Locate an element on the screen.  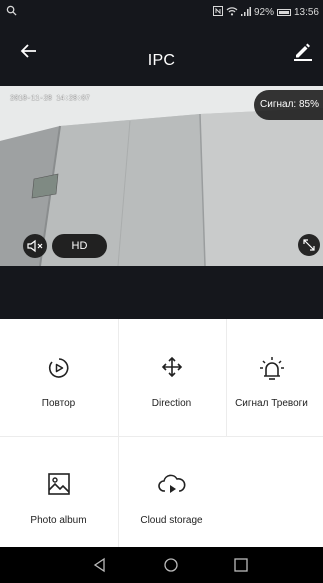
battery-icon is located at coordinates (283, 12).